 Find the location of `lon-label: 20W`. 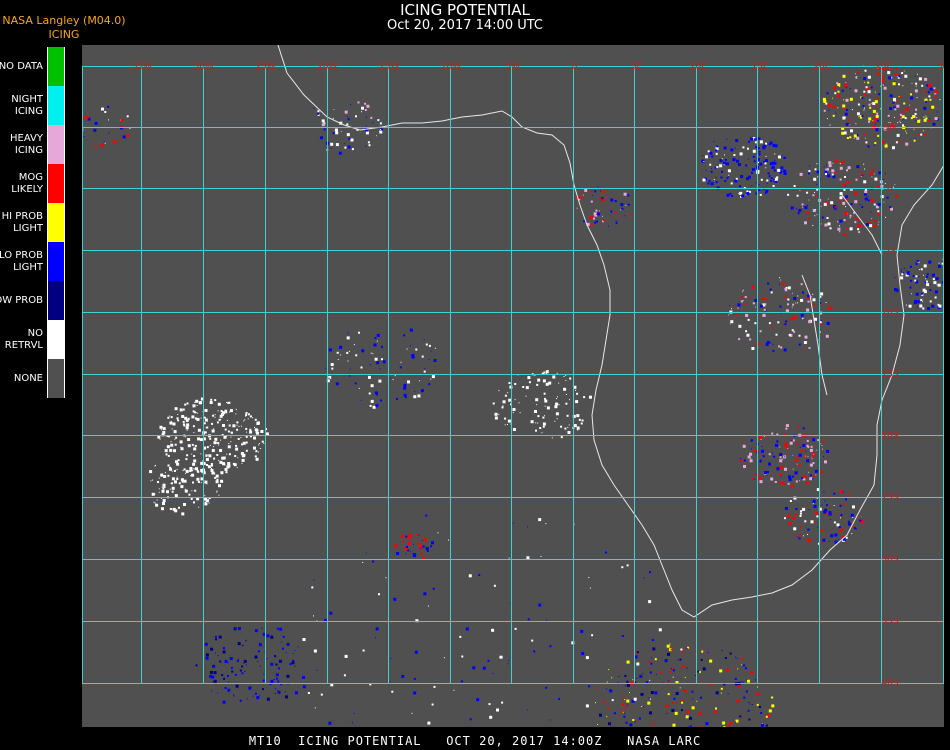

lon-label: 20W is located at coordinates (327, 67).